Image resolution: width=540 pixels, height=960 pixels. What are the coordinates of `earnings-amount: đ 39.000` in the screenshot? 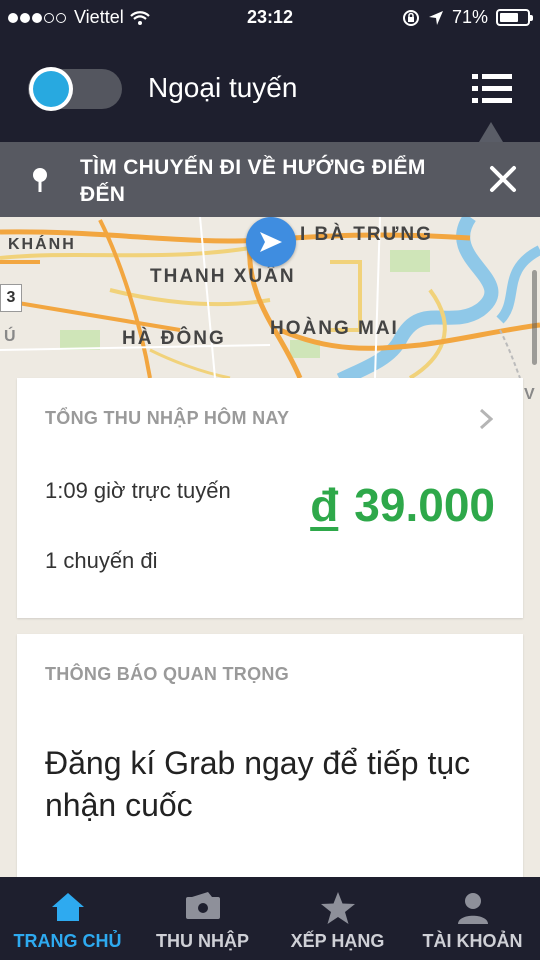 It's located at (402, 505).